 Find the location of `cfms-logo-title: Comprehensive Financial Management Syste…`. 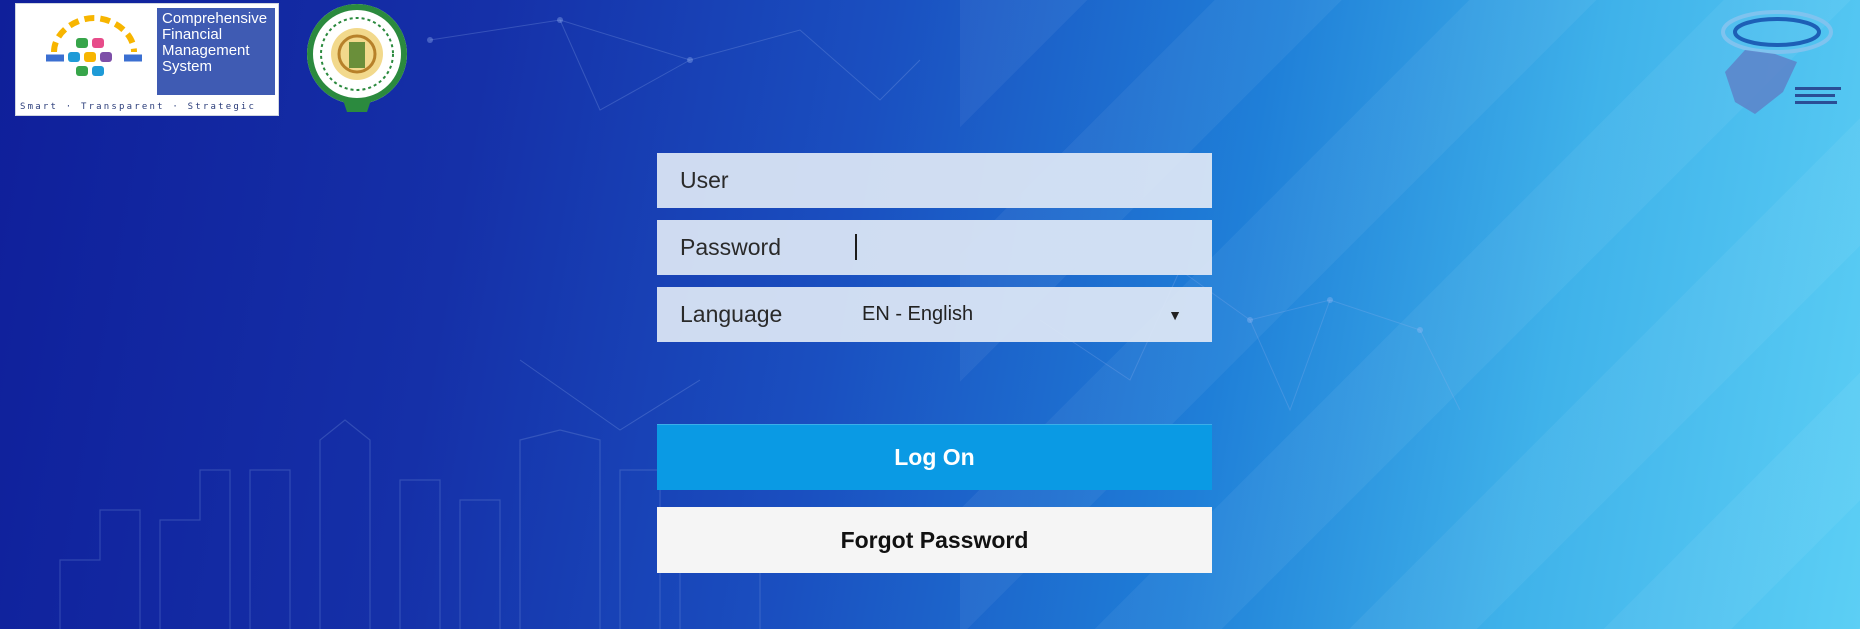

cfms-logo-title: Comprehensive Financial Management Syste… is located at coordinates (216, 51).